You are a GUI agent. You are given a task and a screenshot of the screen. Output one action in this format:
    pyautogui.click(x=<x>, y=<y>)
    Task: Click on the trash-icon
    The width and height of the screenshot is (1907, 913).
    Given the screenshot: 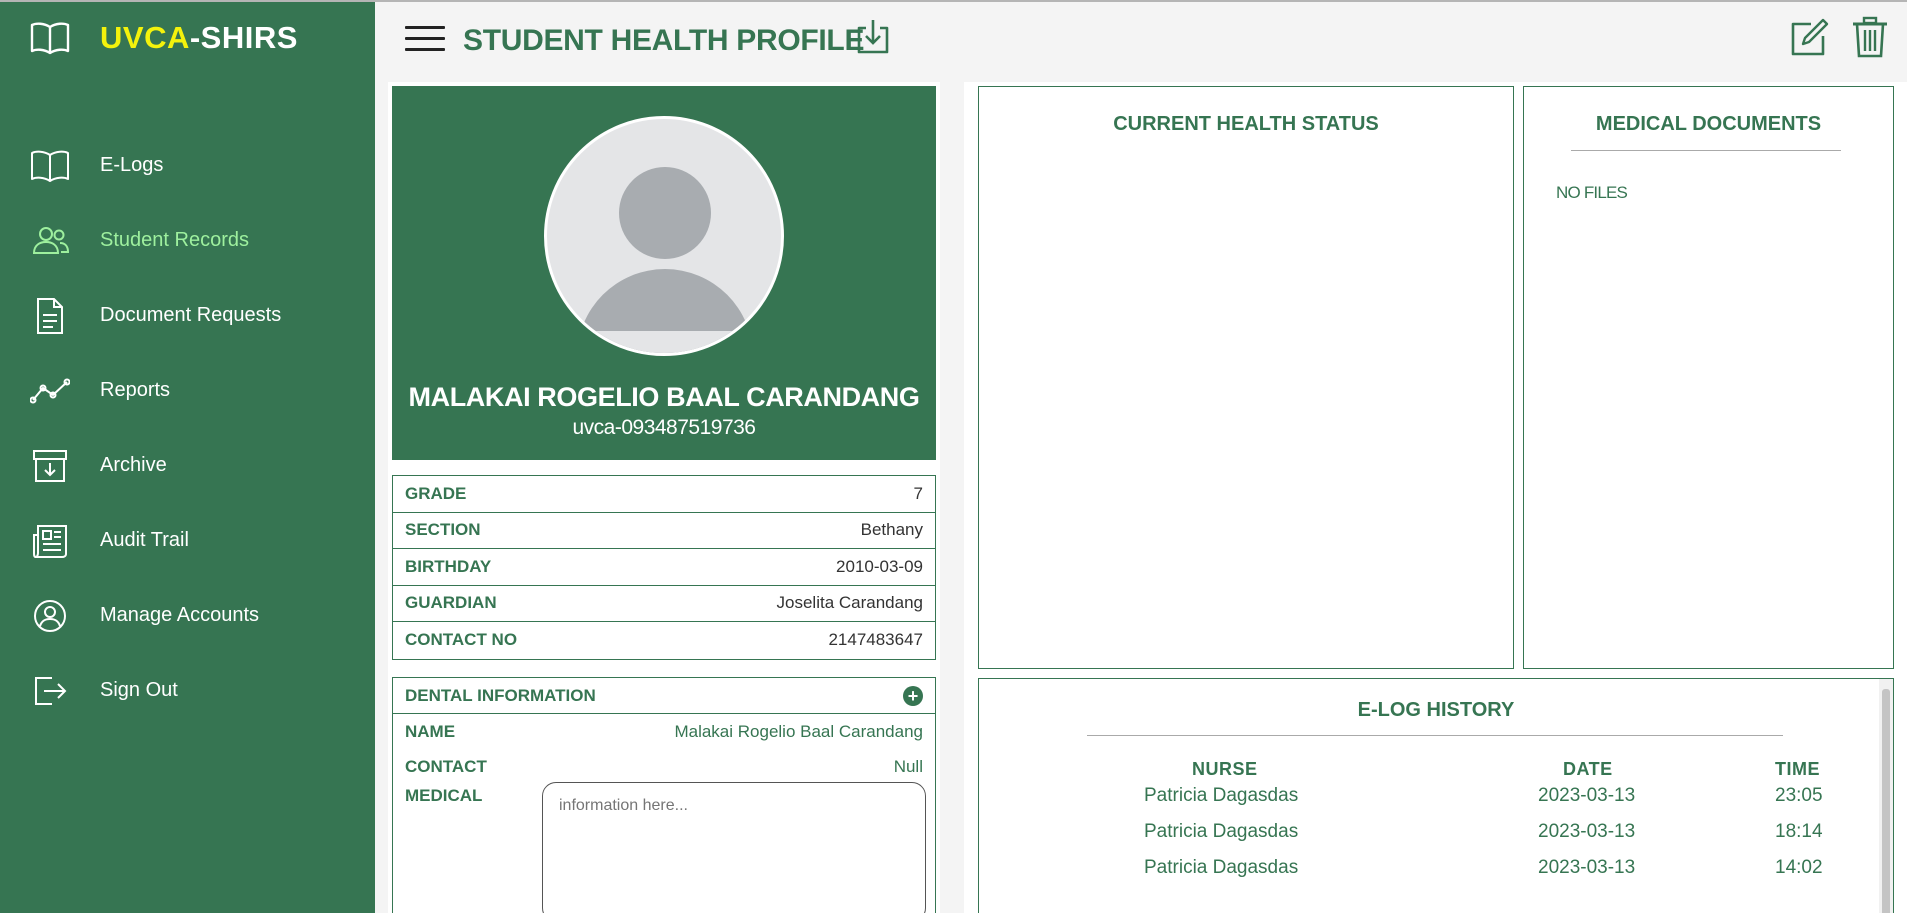 What is the action you would take?
    pyautogui.click(x=1870, y=37)
    